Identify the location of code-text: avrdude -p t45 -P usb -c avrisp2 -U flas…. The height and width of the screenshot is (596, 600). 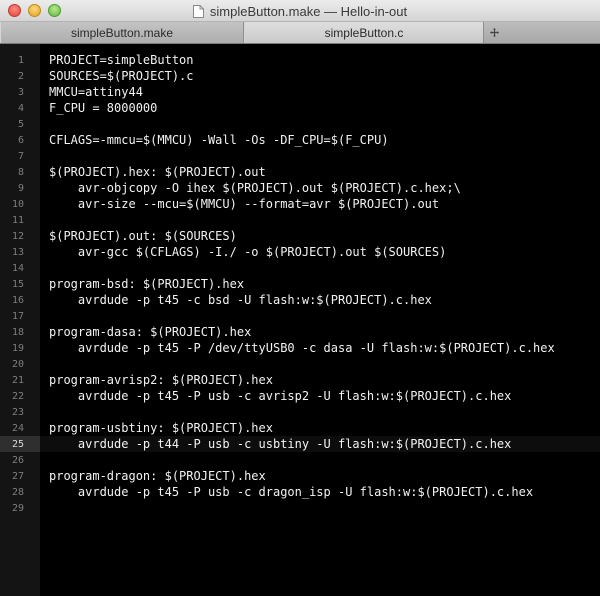
(280, 396).